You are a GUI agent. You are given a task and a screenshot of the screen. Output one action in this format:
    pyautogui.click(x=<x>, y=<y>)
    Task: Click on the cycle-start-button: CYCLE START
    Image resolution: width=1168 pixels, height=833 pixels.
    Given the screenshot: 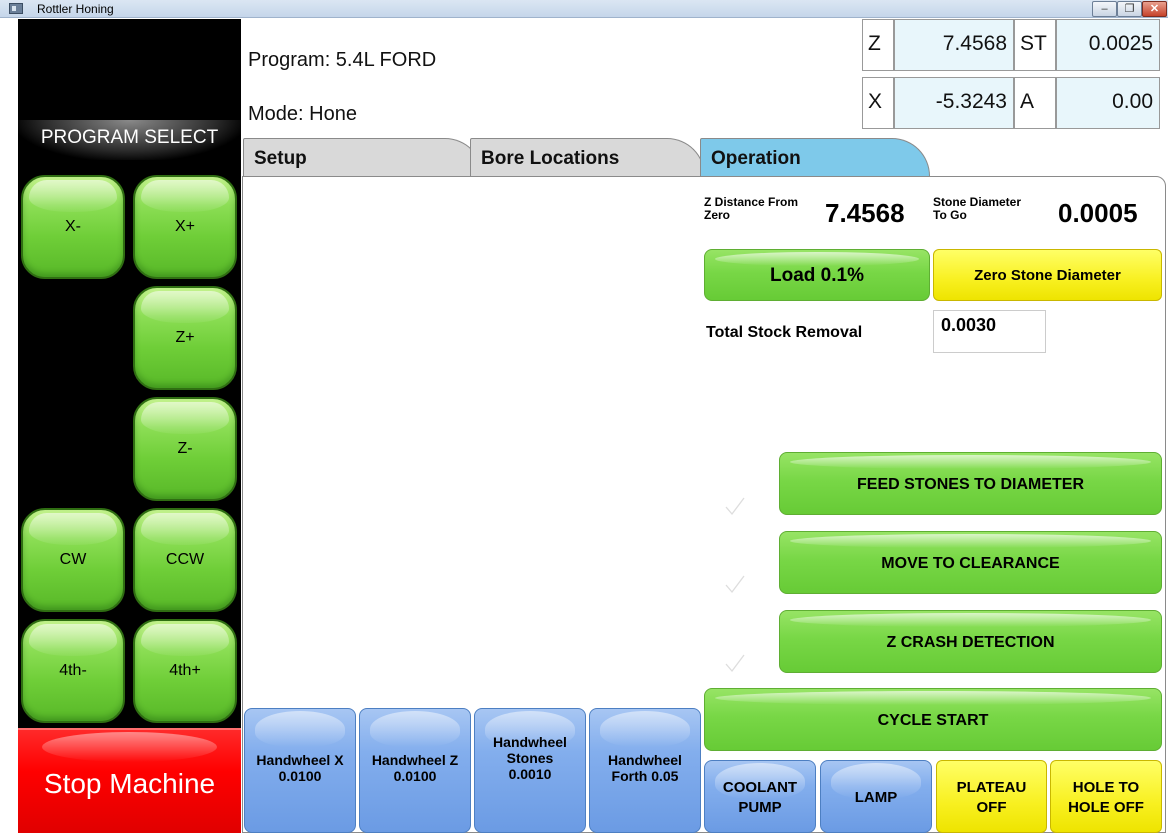 What is the action you would take?
    pyautogui.click(x=933, y=719)
    